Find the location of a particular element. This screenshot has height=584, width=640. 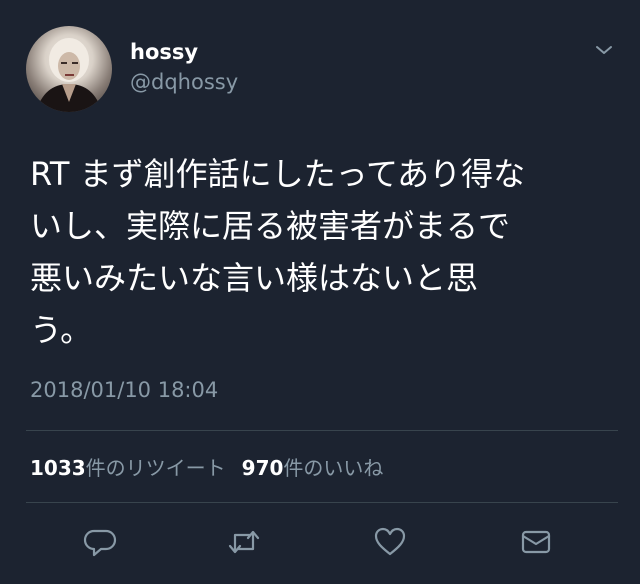

direct-message-button is located at coordinates (536, 542).